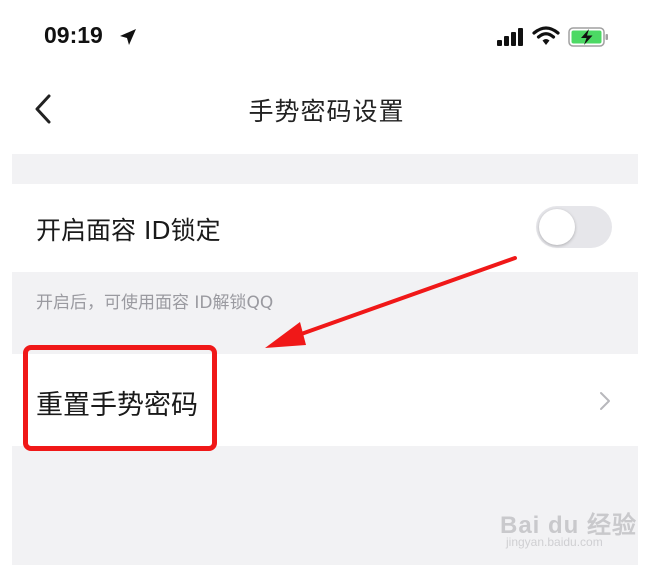  What do you see at coordinates (391, 302) in the screenshot?
I see `annotation-arrow` at bounding box center [391, 302].